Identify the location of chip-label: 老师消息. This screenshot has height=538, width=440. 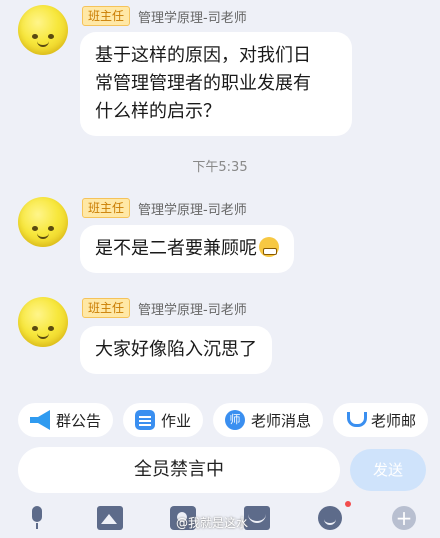
(281, 420).